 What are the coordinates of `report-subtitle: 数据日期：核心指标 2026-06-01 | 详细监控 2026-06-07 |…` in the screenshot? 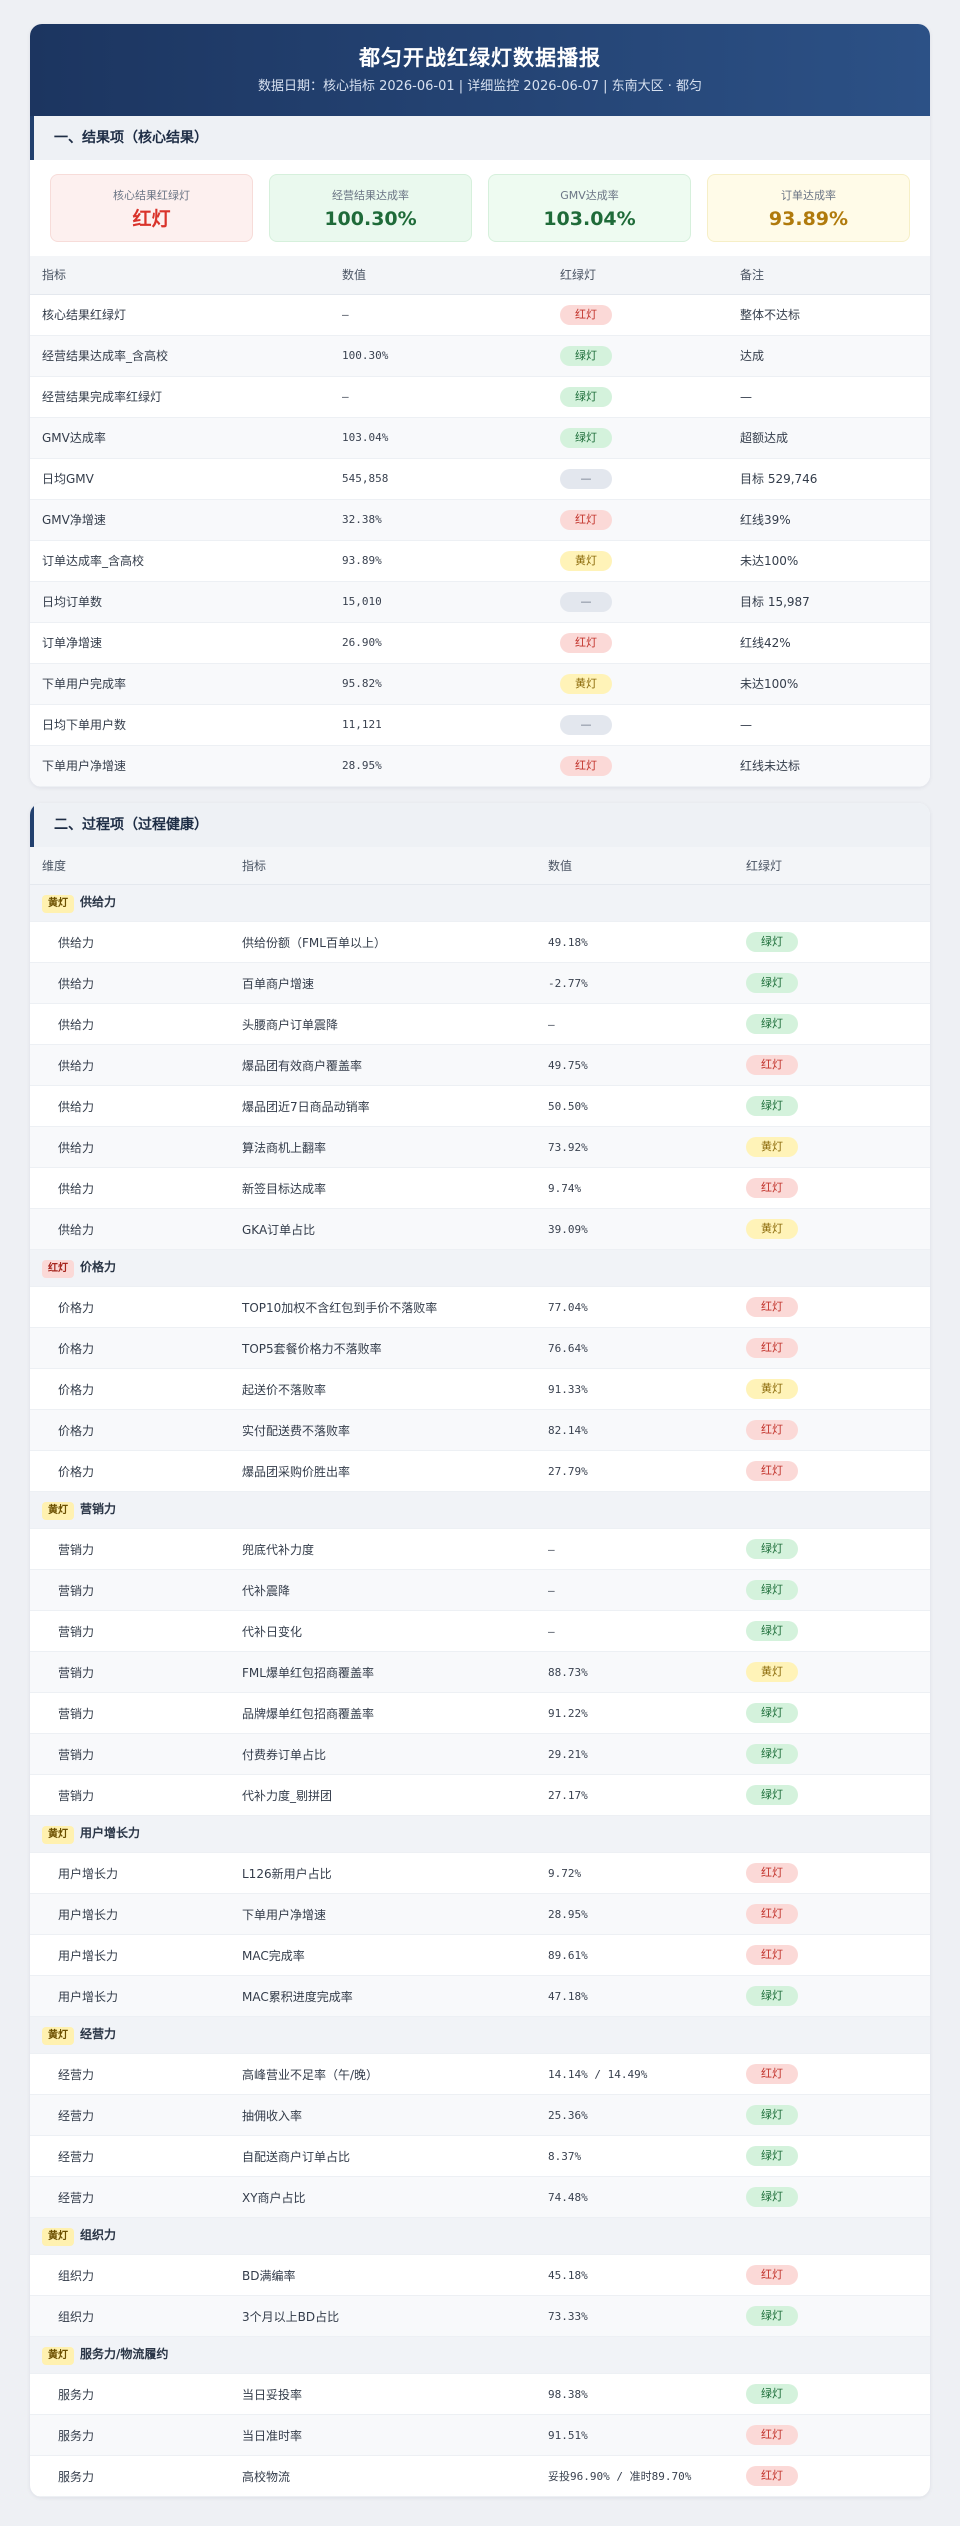 It's located at (480, 86).